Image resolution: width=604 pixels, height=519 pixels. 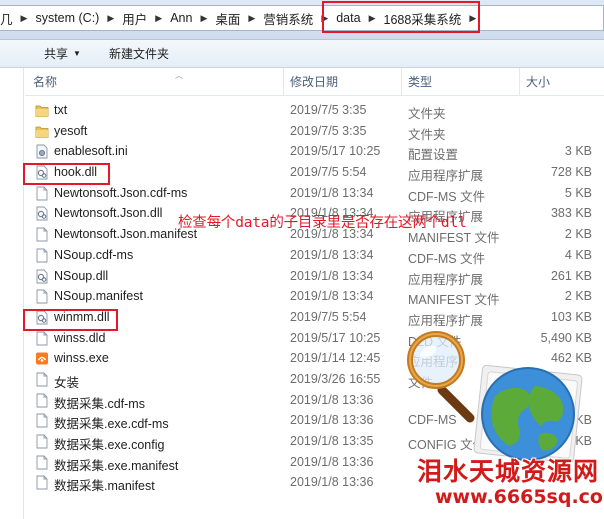 I want to click on file-name: NSoup.manifest, so click(x=98, y=296).